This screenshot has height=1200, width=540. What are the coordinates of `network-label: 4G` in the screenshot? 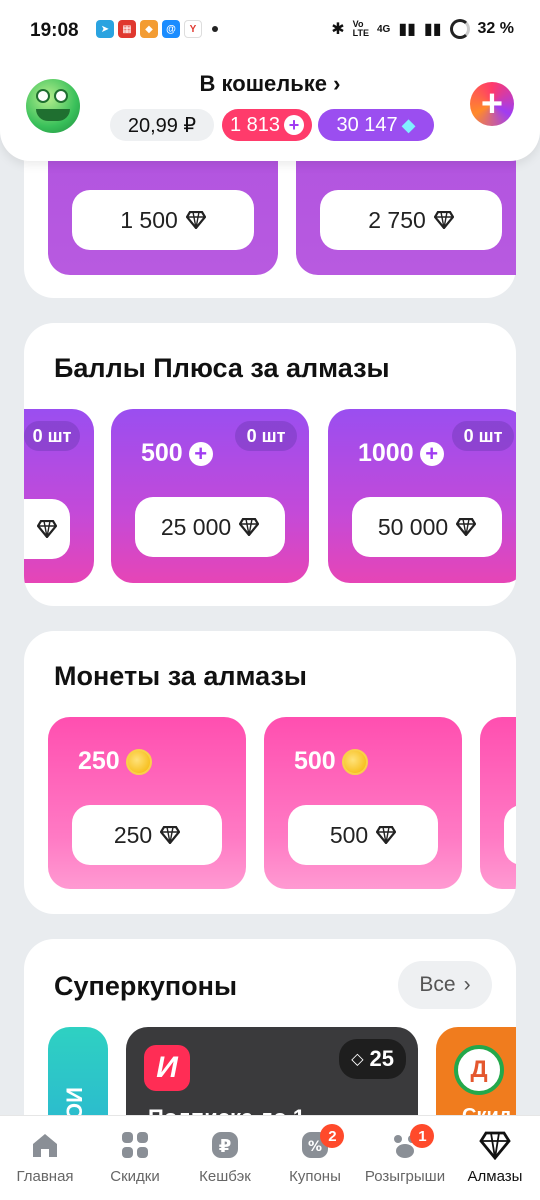 It's located at (383, 29).